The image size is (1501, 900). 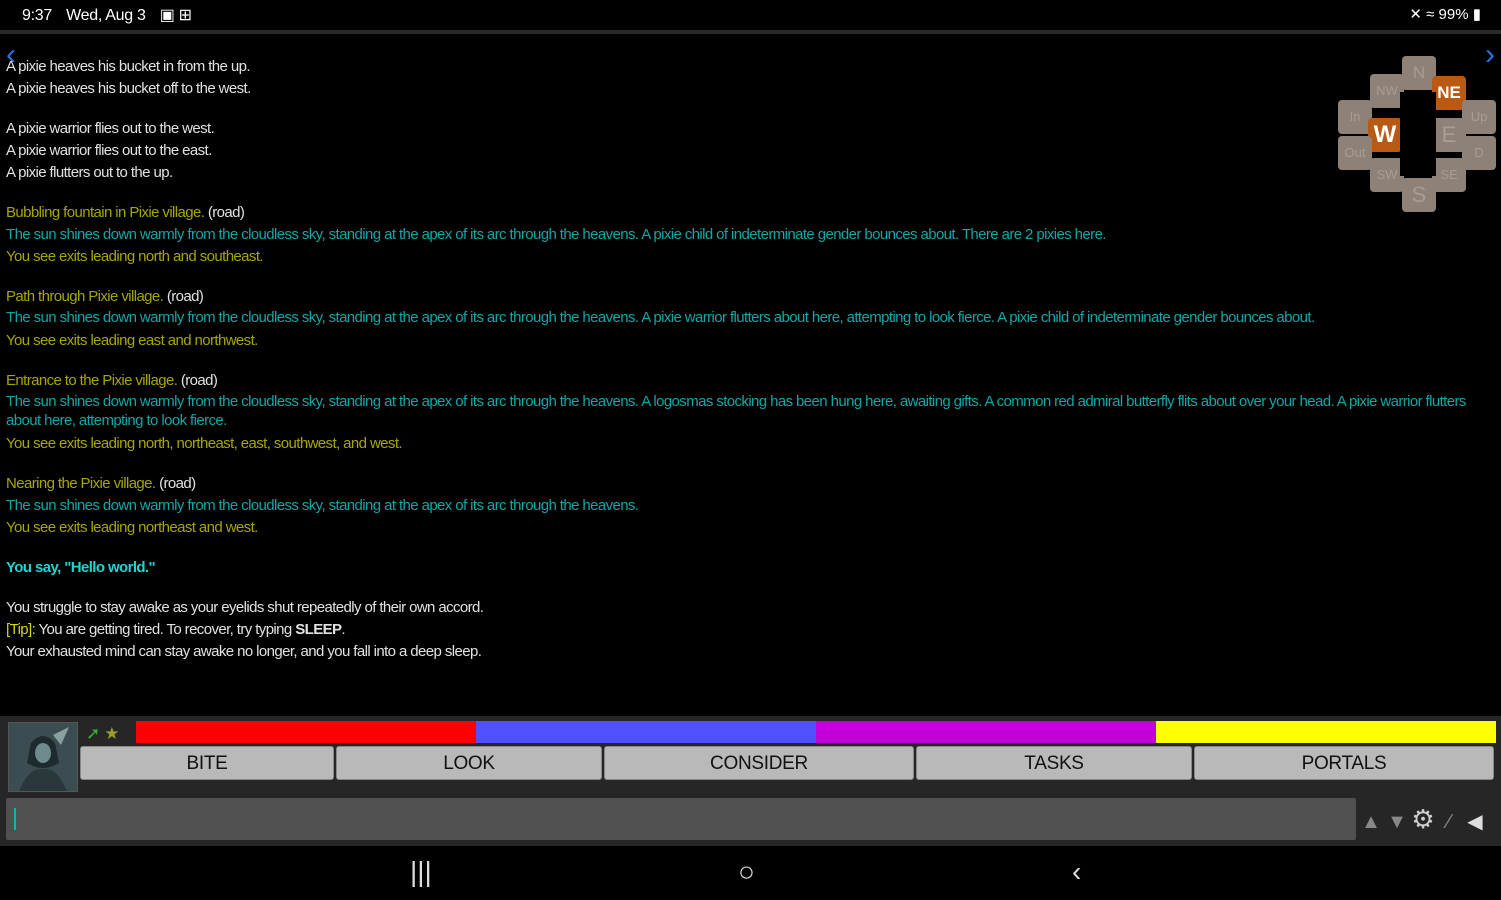 I want to click on recents-icon: |||, so click(x=421, y=872).